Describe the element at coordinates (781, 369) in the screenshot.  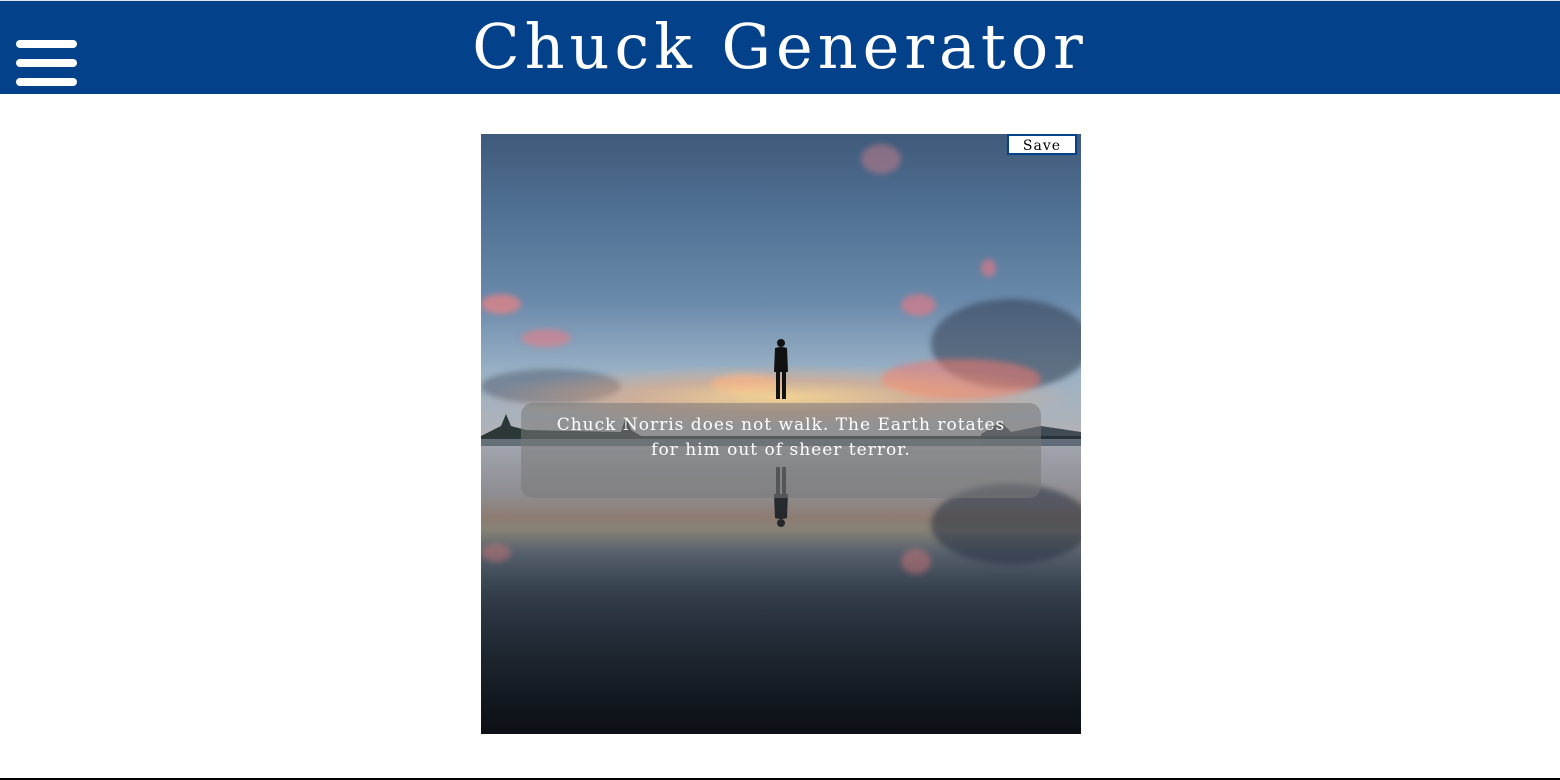
I see `person-silhouette` at that location.